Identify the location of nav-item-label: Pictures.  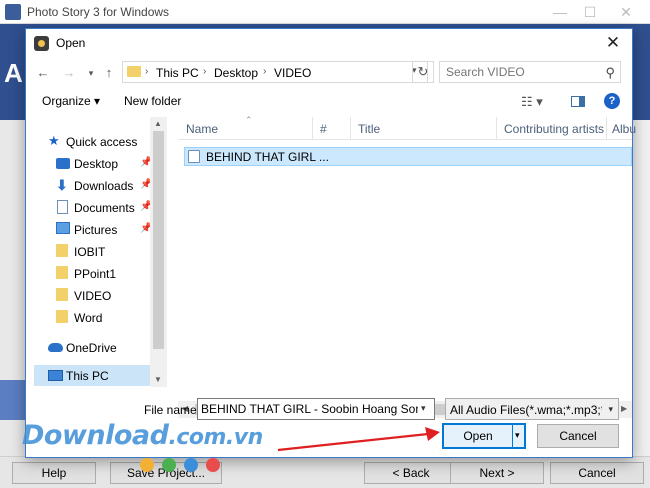
(96, 230).